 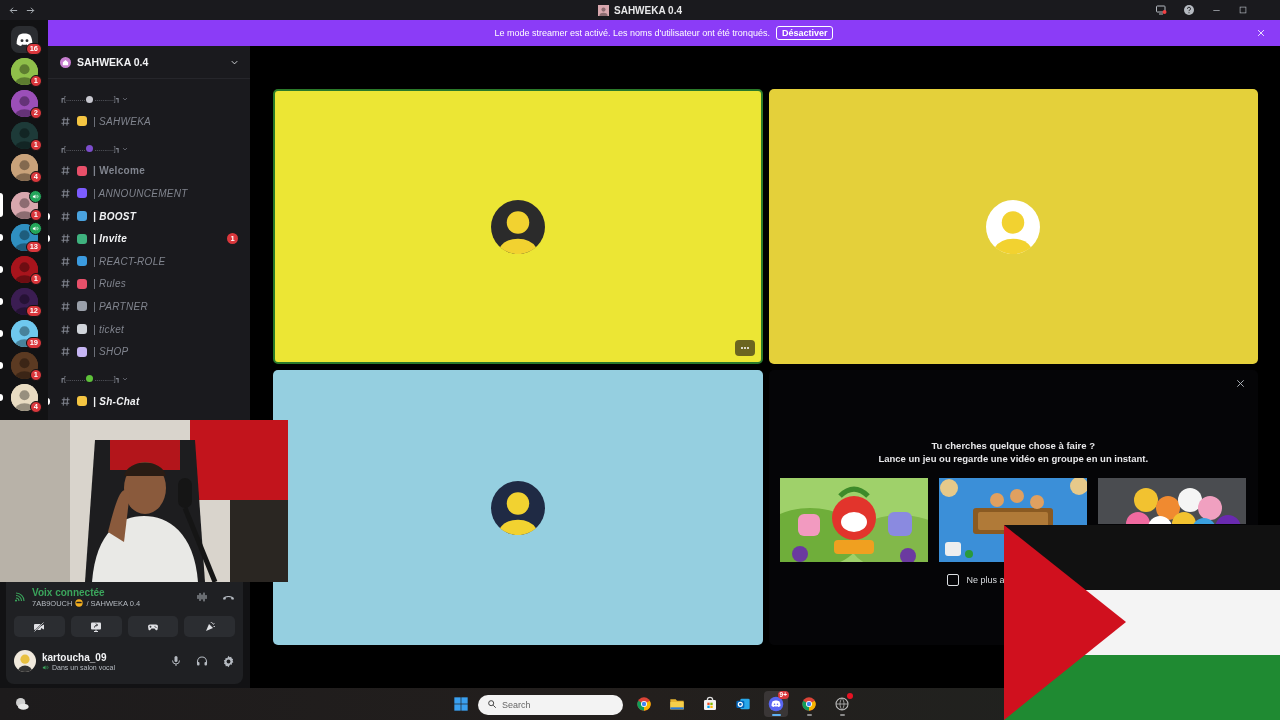 What do you see at coordinates (461, 704) in the screenshot?
I see `start-icon` at bounding box center [461, 704].